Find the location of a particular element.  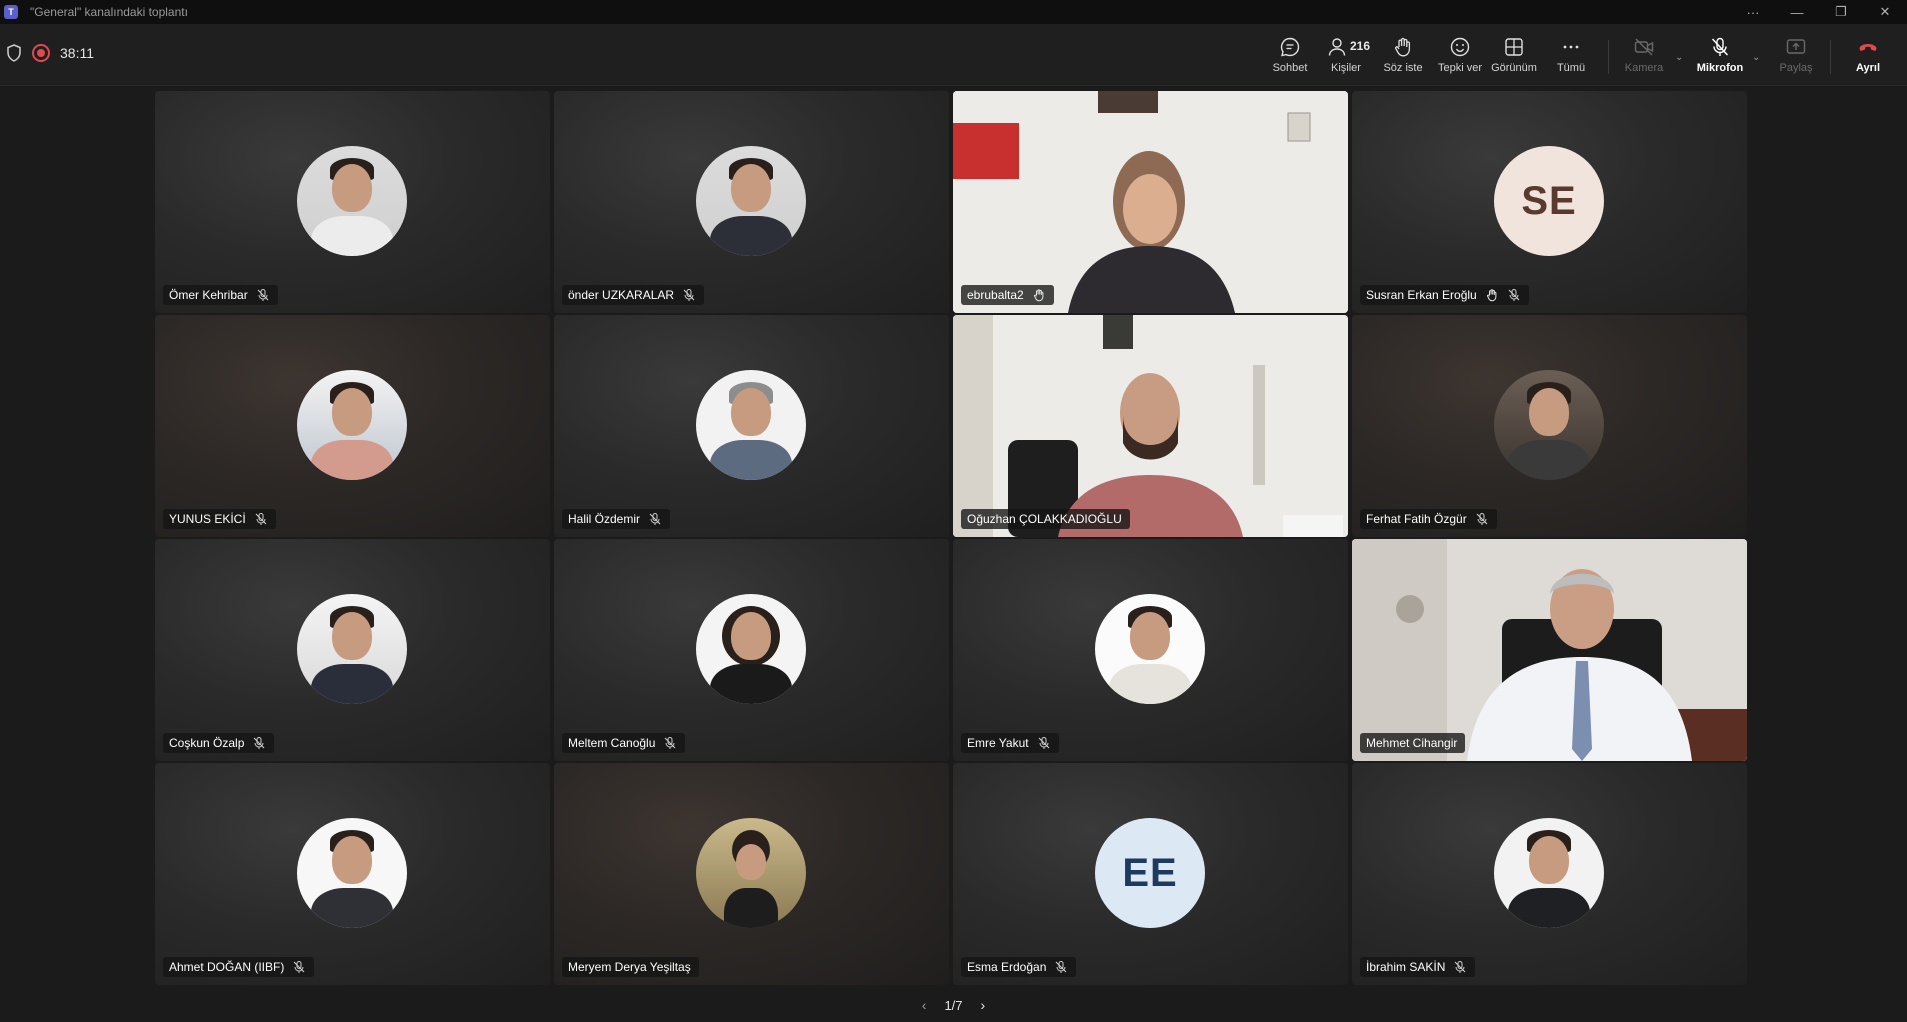

participant-name-tag: Coşkun Özalp is located at coordinates (219, 743).